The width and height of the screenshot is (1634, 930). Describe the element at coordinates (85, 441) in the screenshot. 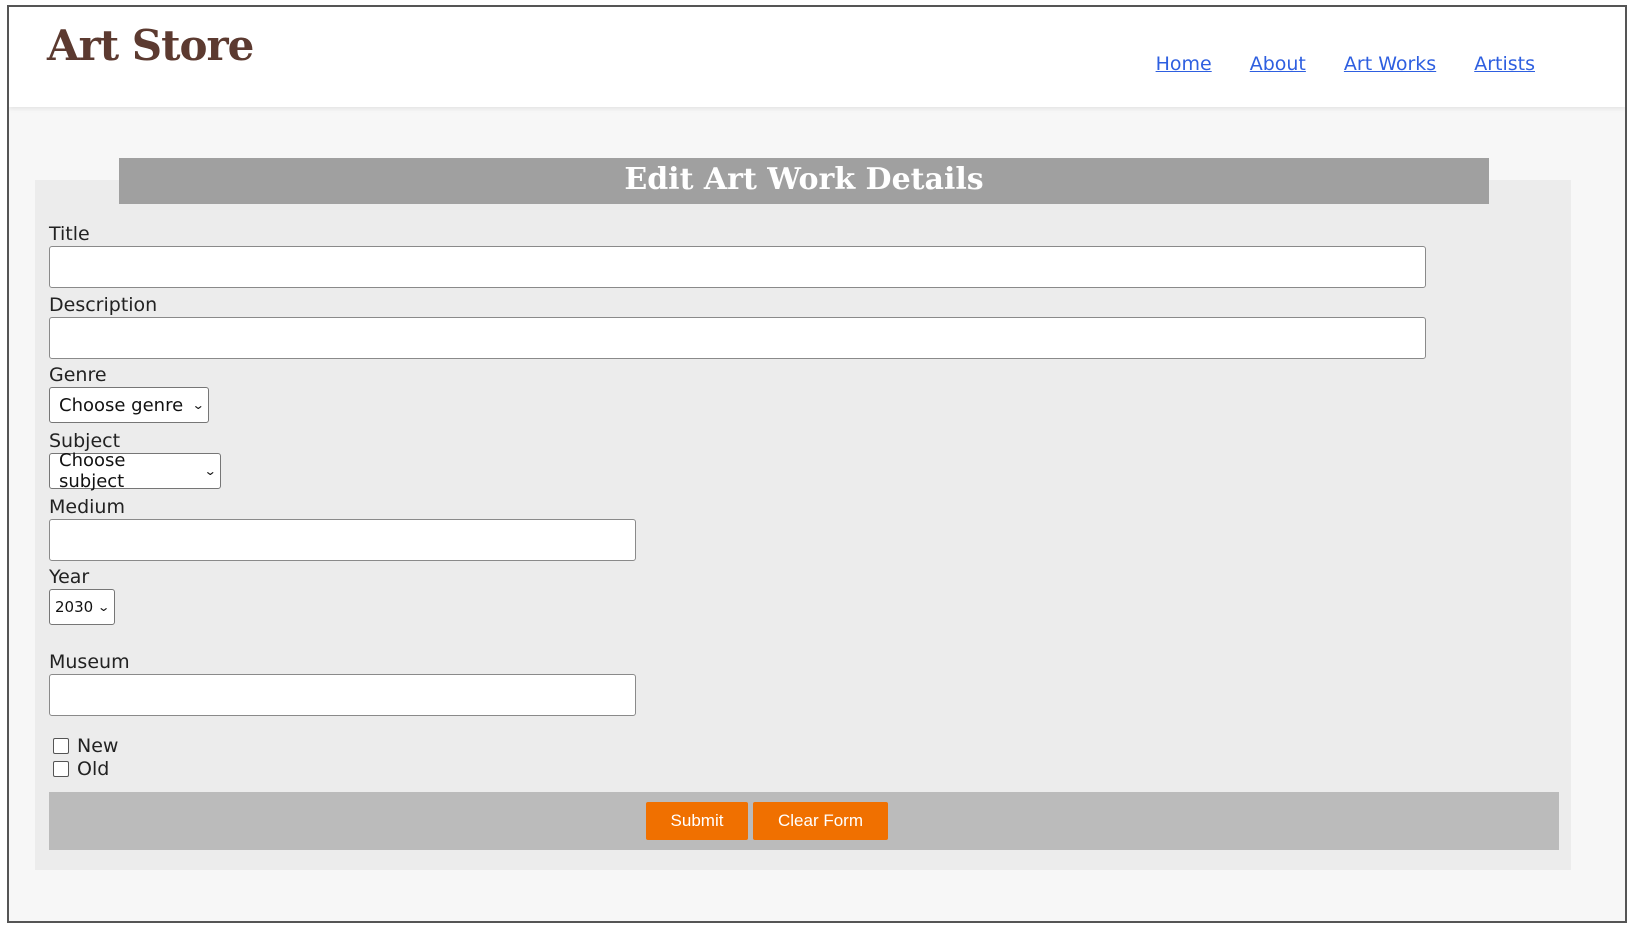

I see `subject-label: Subject` at that location.